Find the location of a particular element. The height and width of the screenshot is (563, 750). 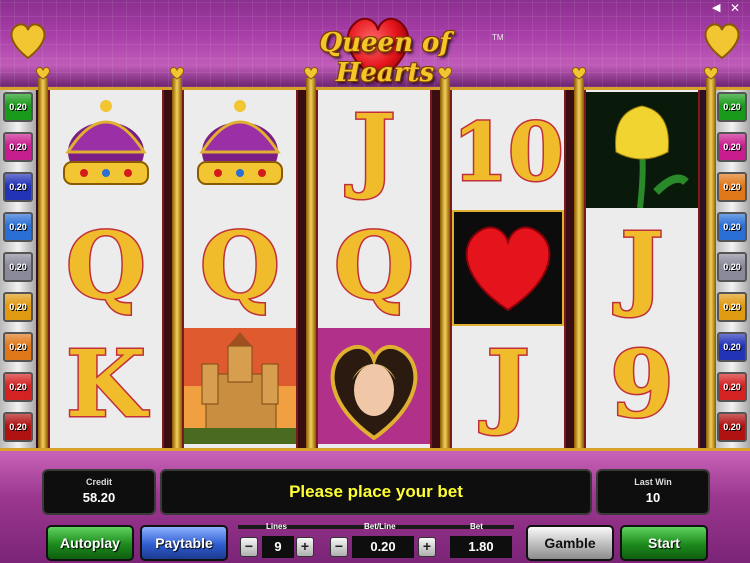

betline-increase-button: + is located at coordinates (427, 547).